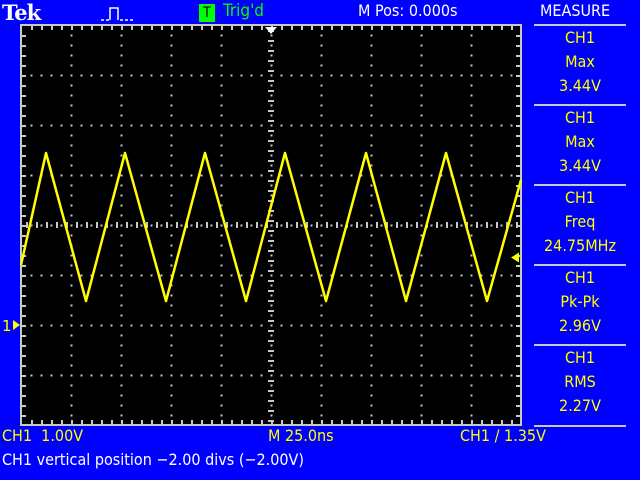 This screenshot has width=640, height=480. I want to click on measurement-4: CH1 Pk-Pk 2.96V, so click(580, 305).